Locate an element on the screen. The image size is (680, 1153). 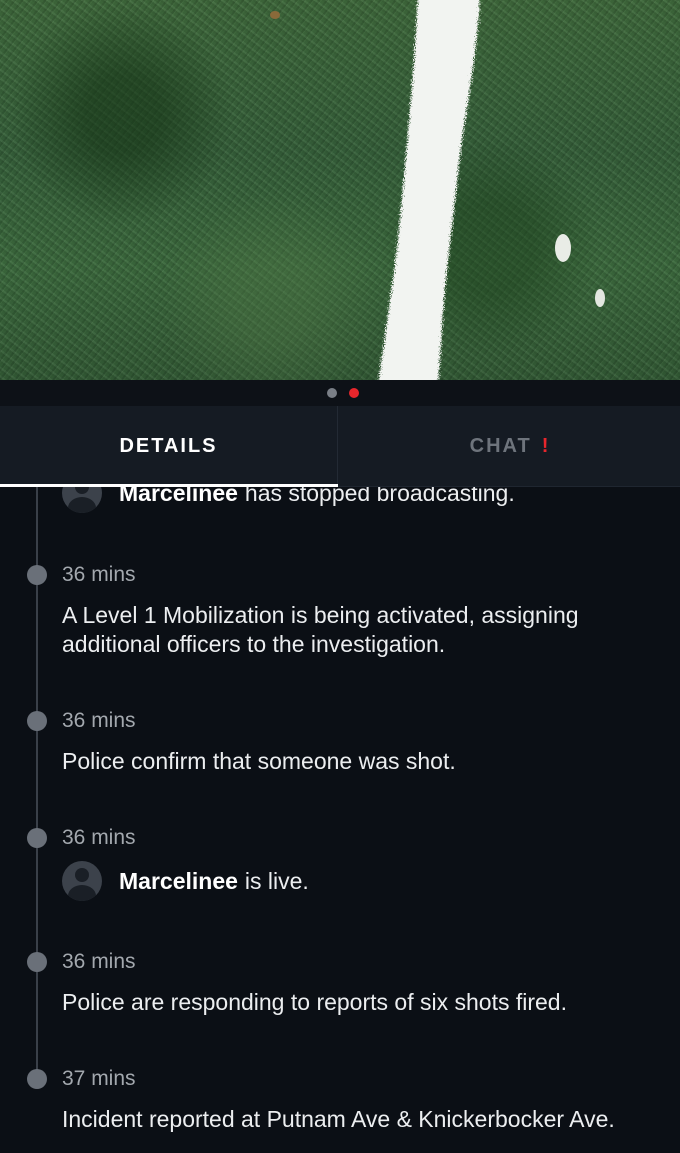
tab-details: DETAILS is located at coordinates (169, 447).